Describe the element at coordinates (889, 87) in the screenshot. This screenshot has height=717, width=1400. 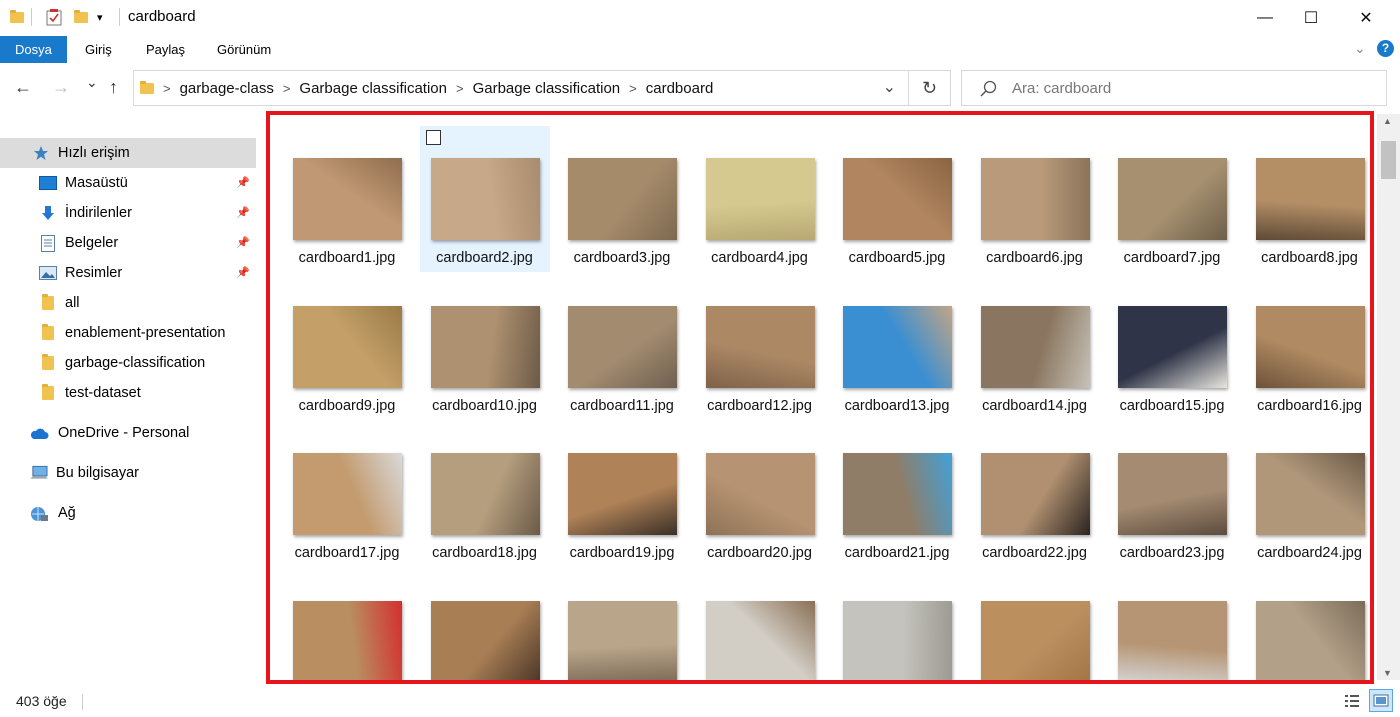
I see `address-dropdown-icon: ⌄` at that location.